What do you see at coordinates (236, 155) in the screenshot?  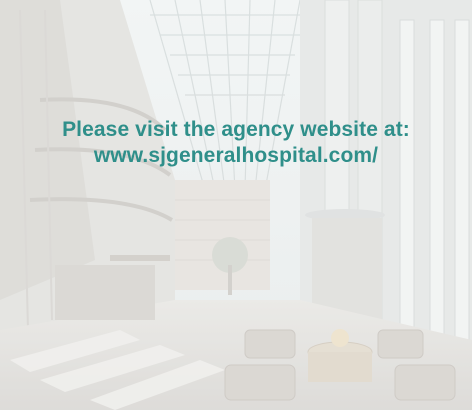 I see `website-url-text: www.sjgeneralhospital.com/` at bounding box center [236, 155].